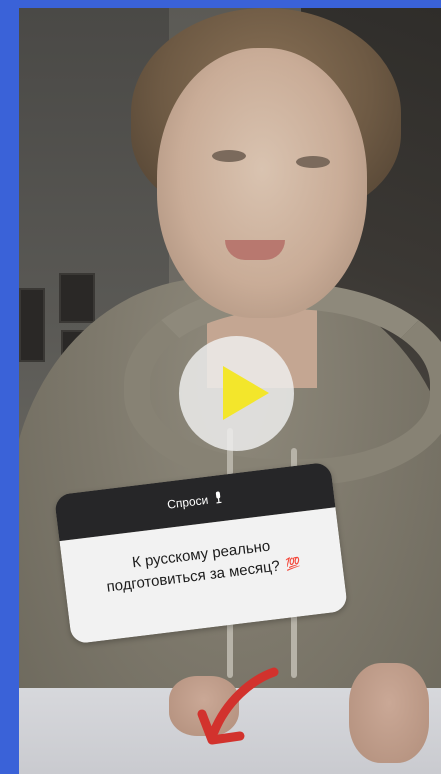 Image resolution: width=441 pixels, height=774 pixels. I want to click on person-hand, so click(389, 713).